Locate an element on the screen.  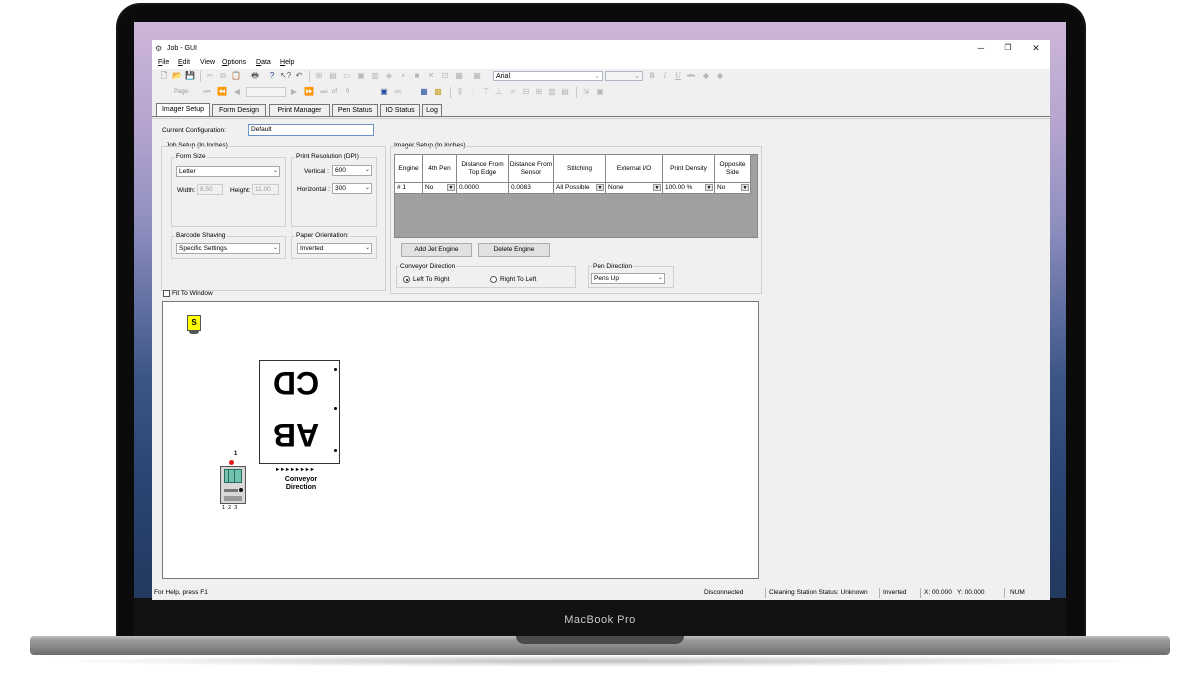
font-color-icon: ◆ is located at coordinates (706, 76).